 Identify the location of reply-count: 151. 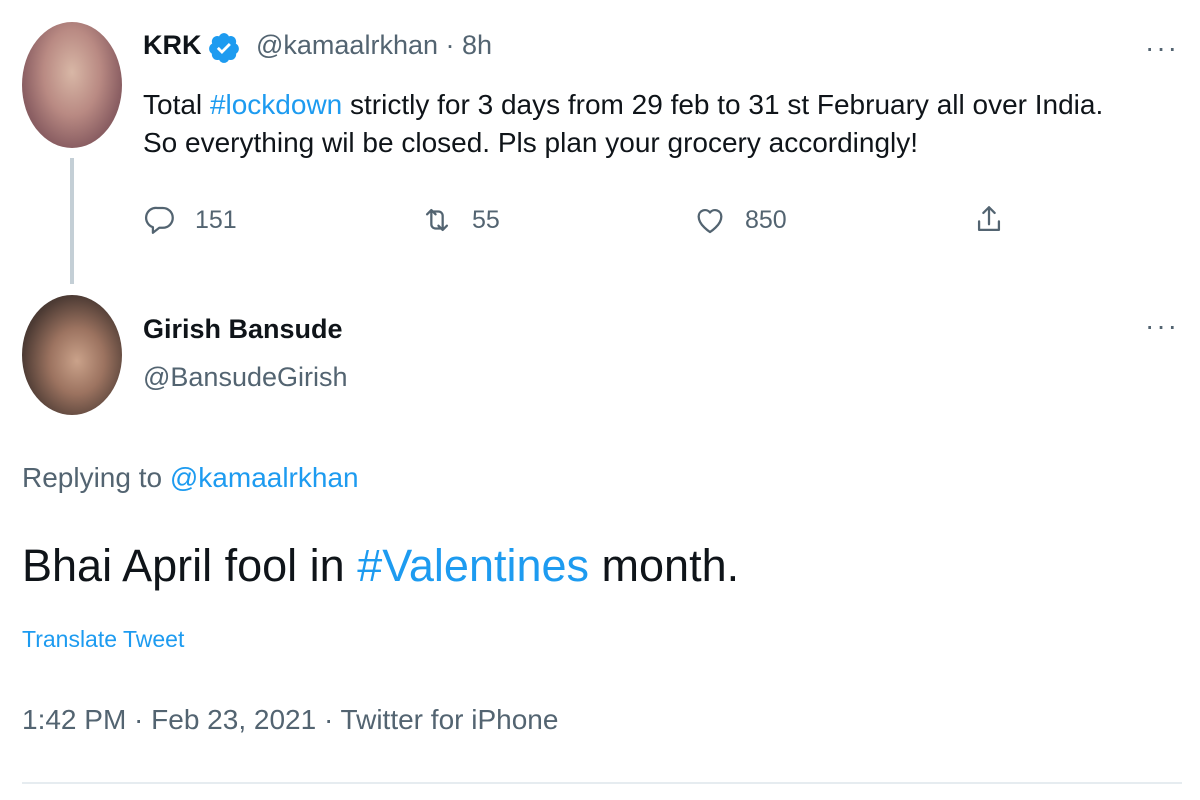
(216, 219).